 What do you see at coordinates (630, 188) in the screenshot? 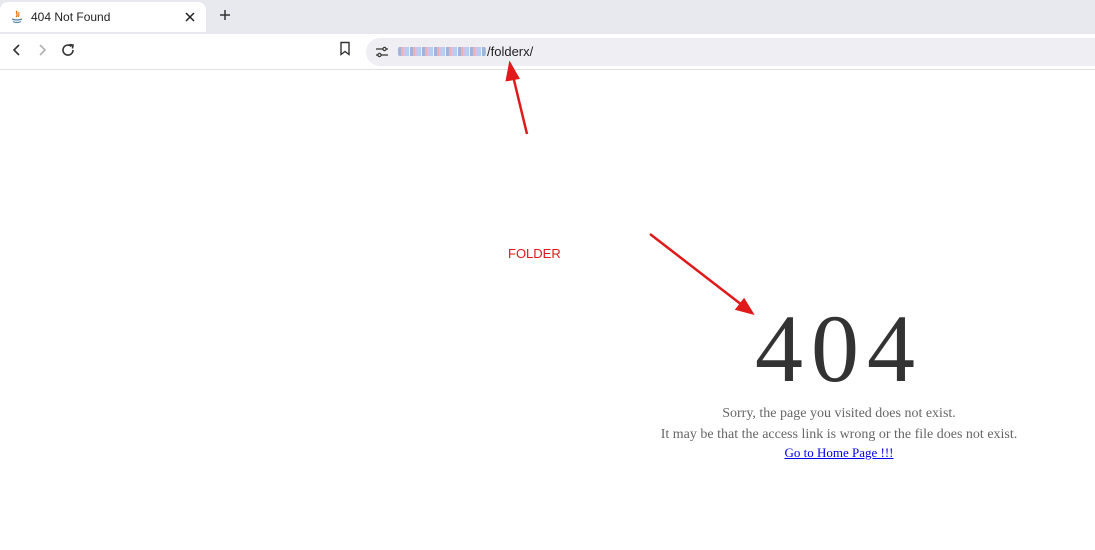
I see `annotation-arrows` at bounding box center [630, 188].